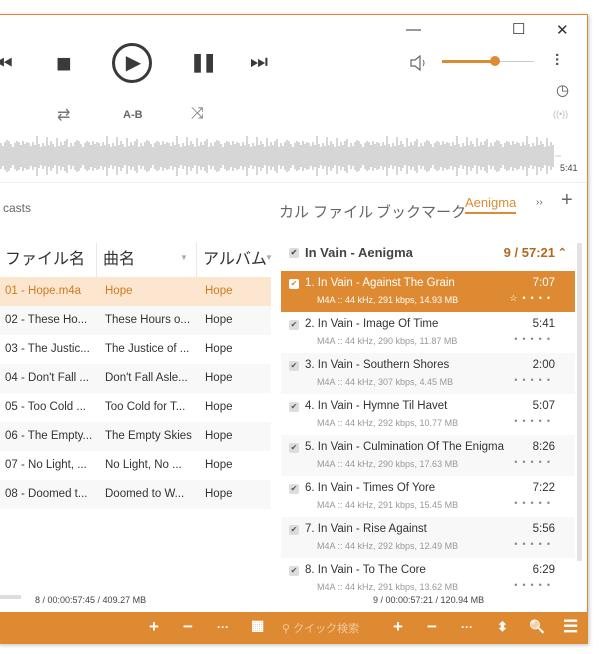  I want to click on equalizer-icon: ⫶, so click(557, 62).